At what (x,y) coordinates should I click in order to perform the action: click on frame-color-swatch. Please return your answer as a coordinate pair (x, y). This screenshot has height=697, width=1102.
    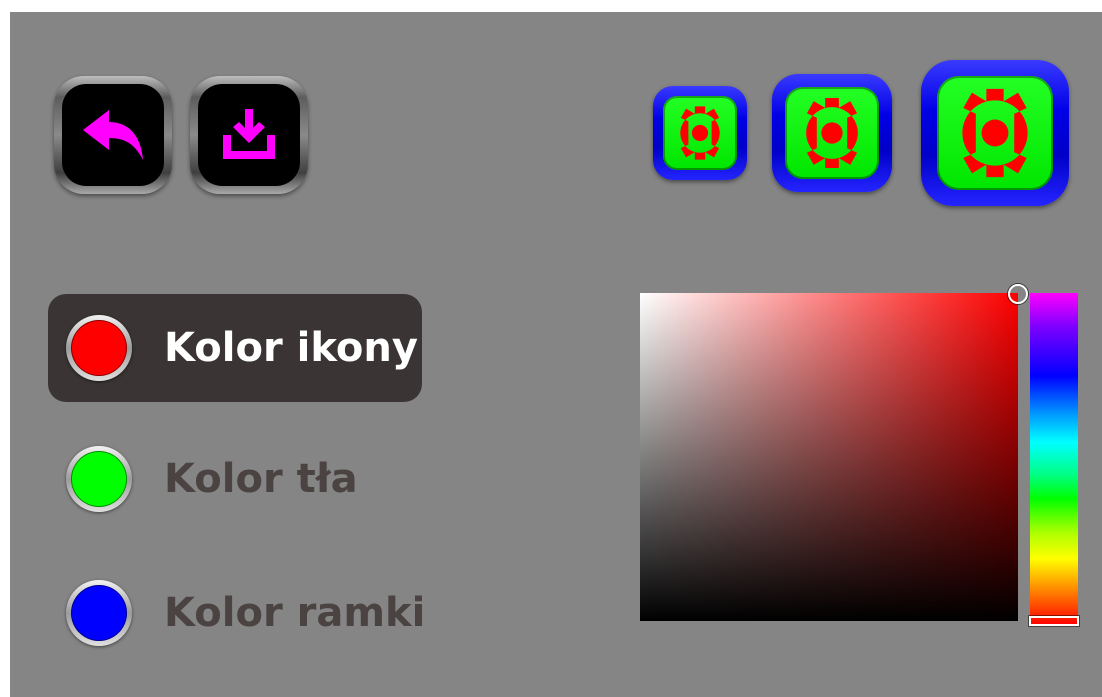
    Looking at the image, I should click on (99, 613).